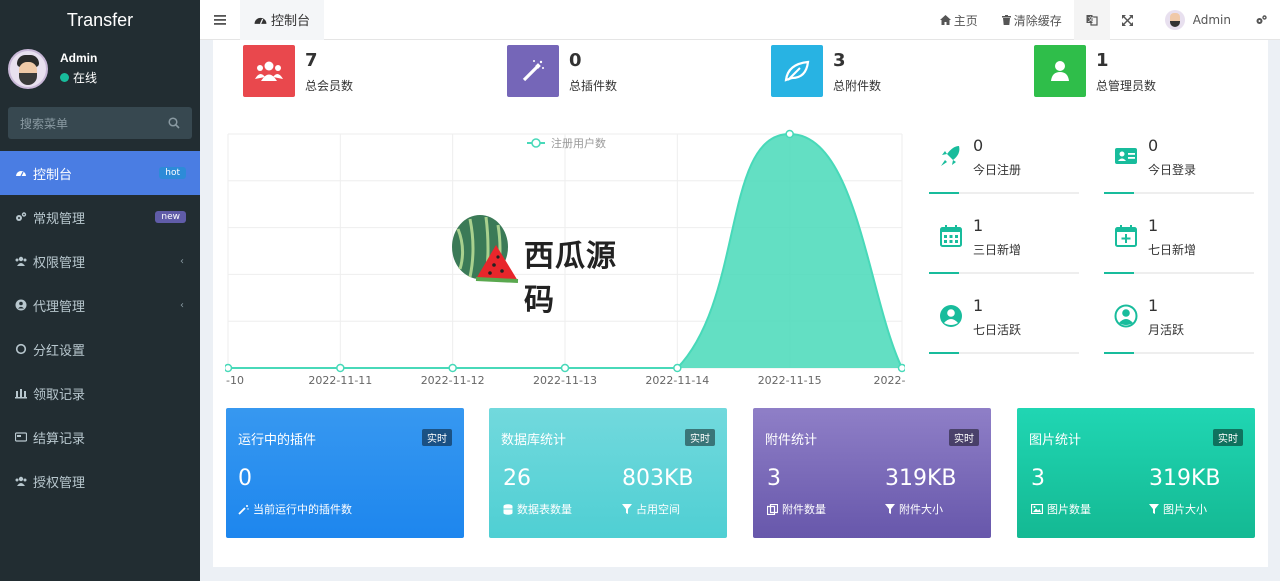  I want to click on card-subtitle-text: 图片大小, so click(1185, 509).